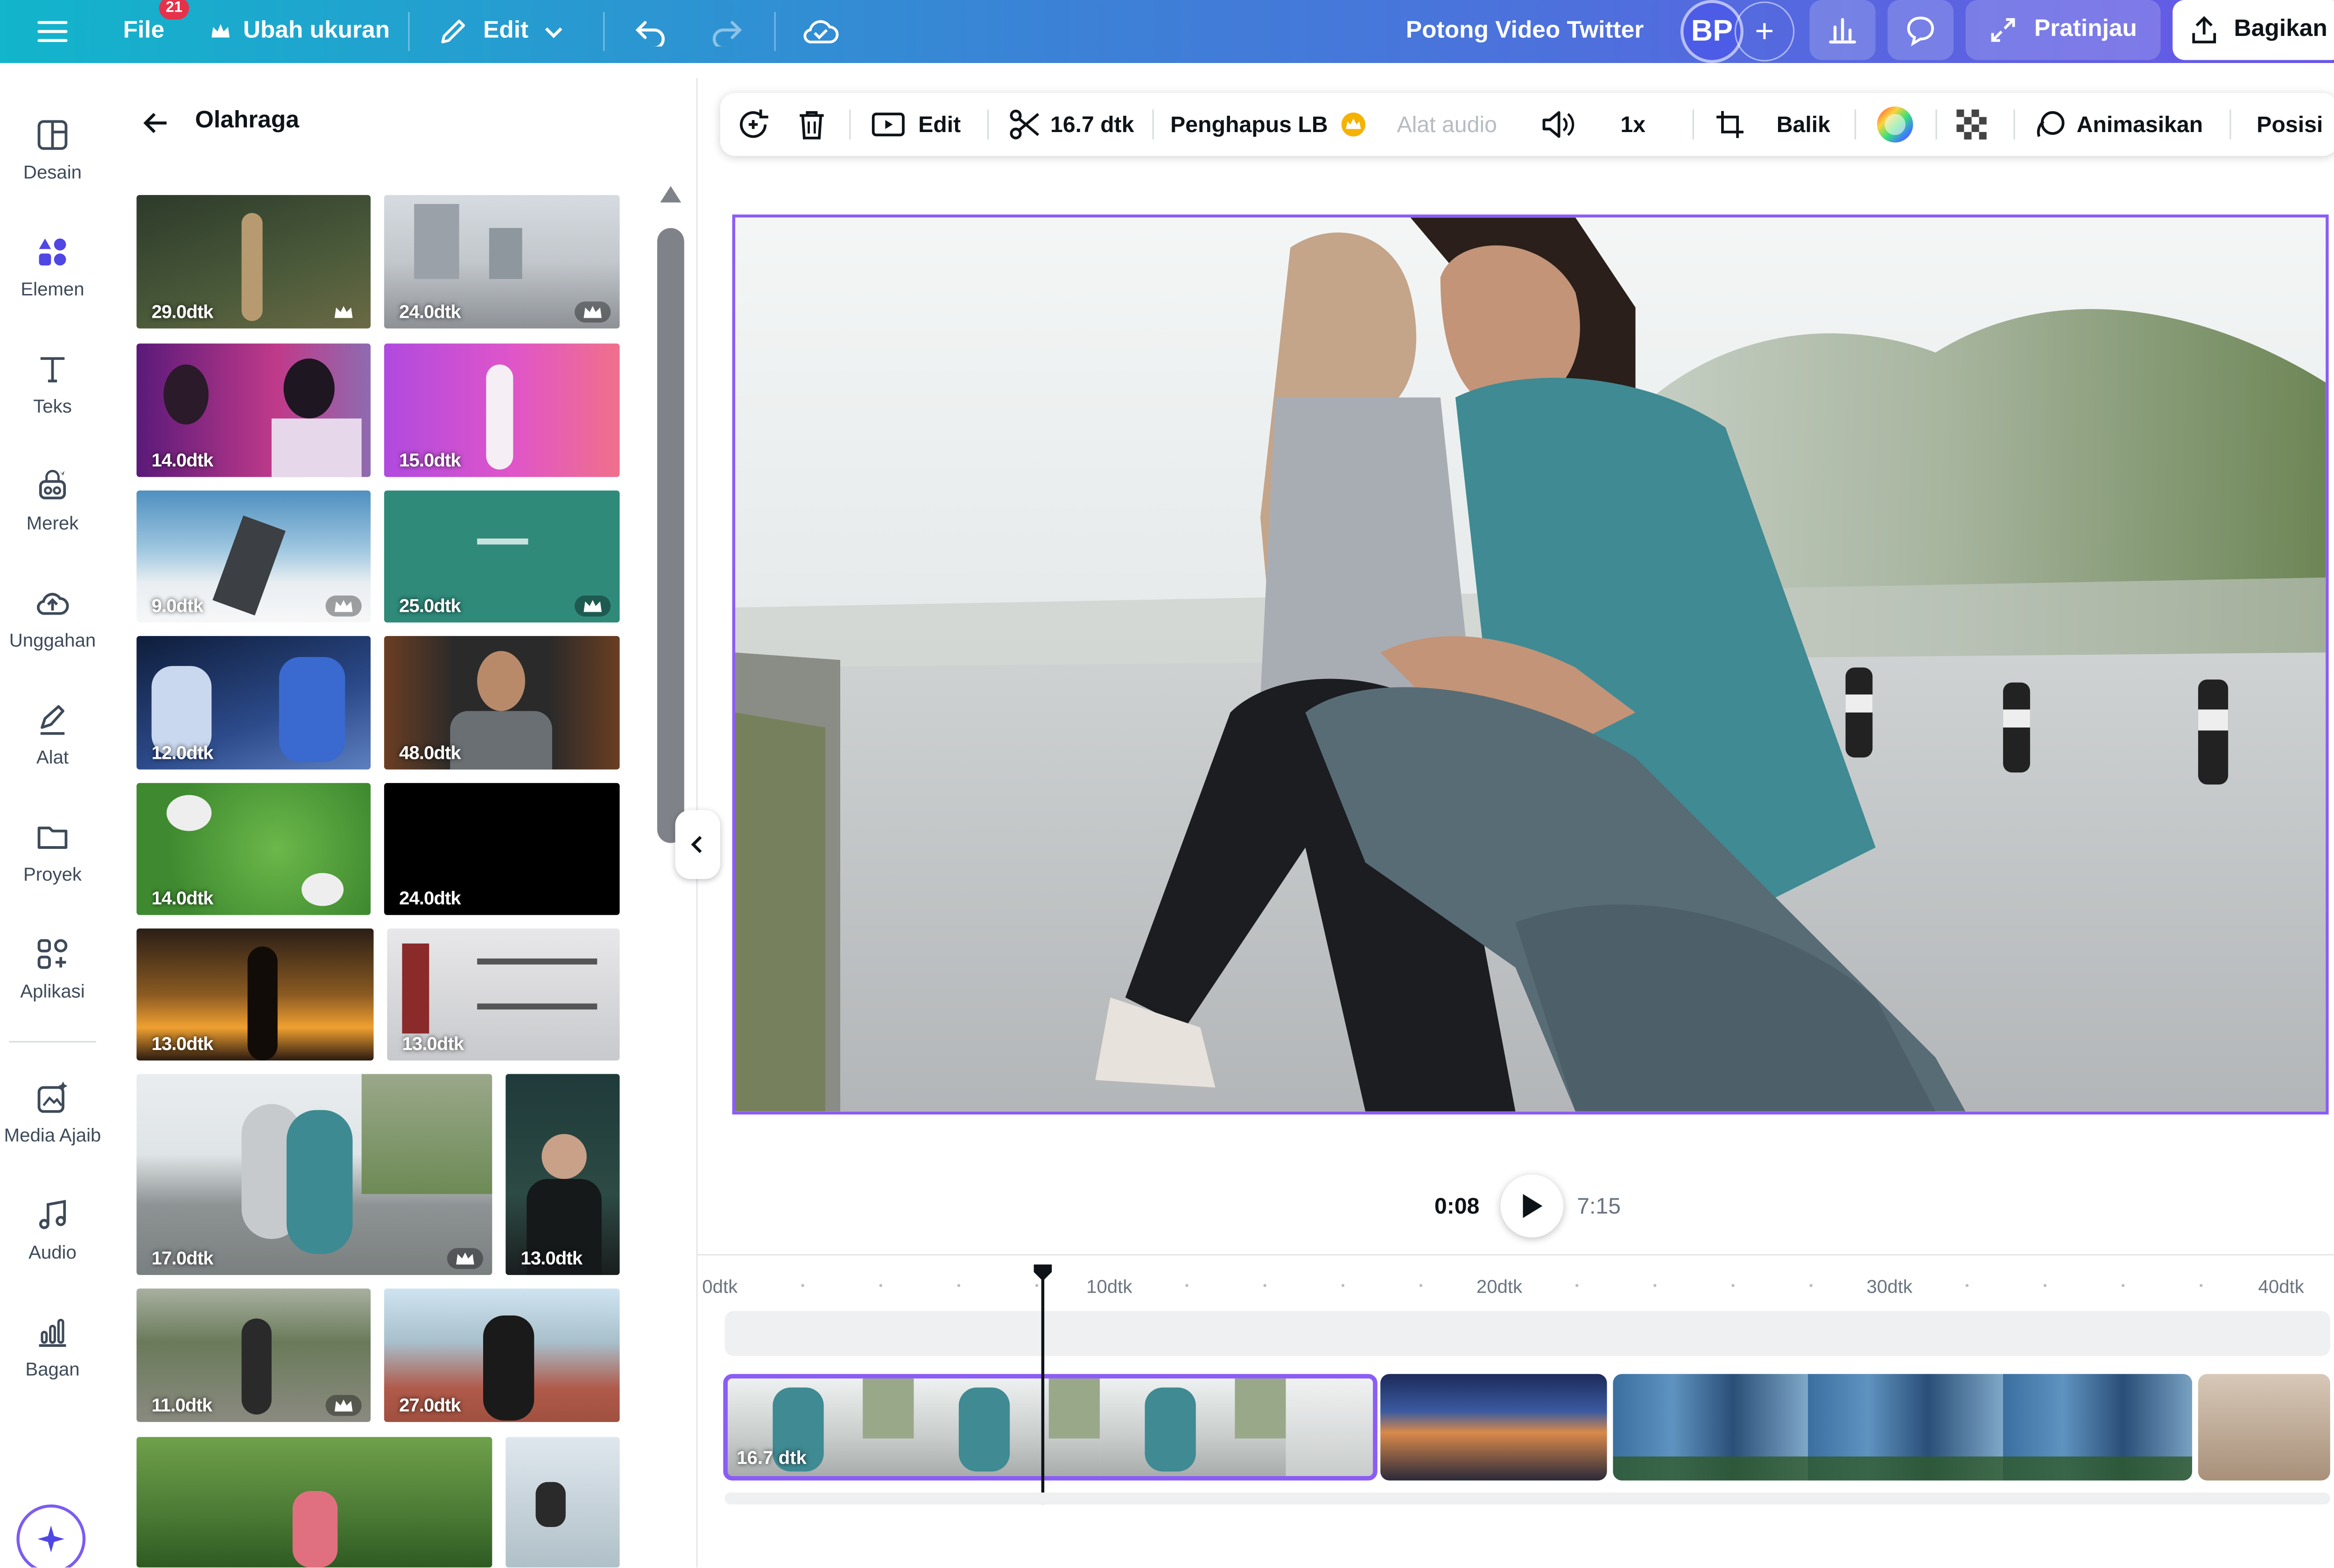  I want to click on resize-button: Ubah ukuran, so click(300, 31).